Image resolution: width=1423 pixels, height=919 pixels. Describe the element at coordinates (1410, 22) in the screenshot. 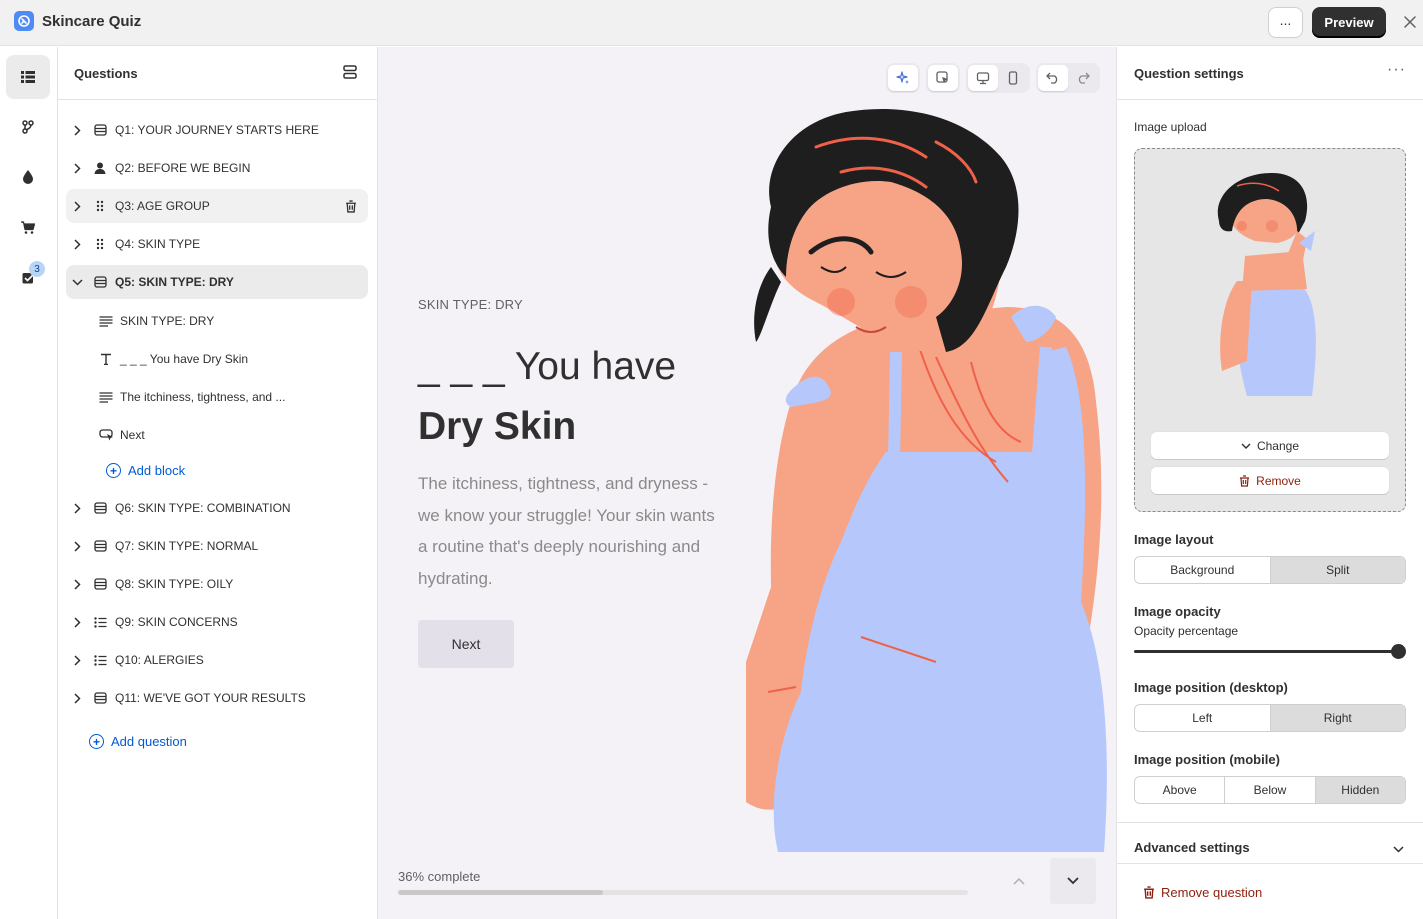

I see `close-icon` at that location.